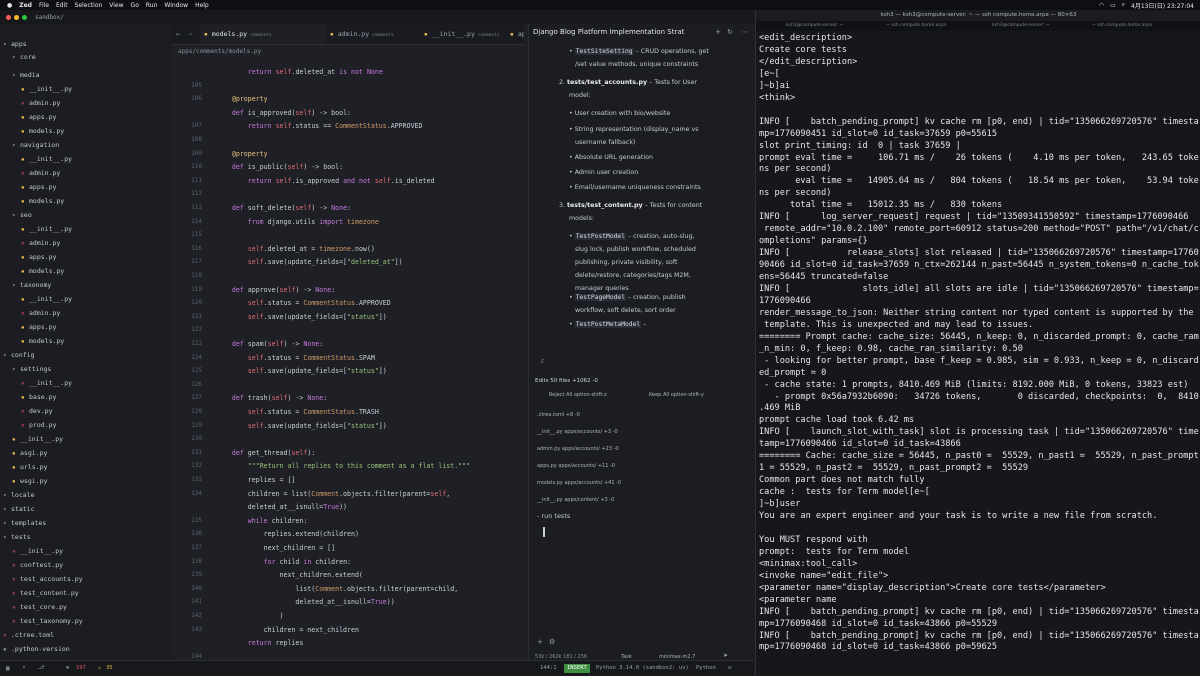  What do you see at coordinates (29, 481) in the screenshot?
I see `tree-file: ▪ wsgi.py` at bounding box center [29, 481].